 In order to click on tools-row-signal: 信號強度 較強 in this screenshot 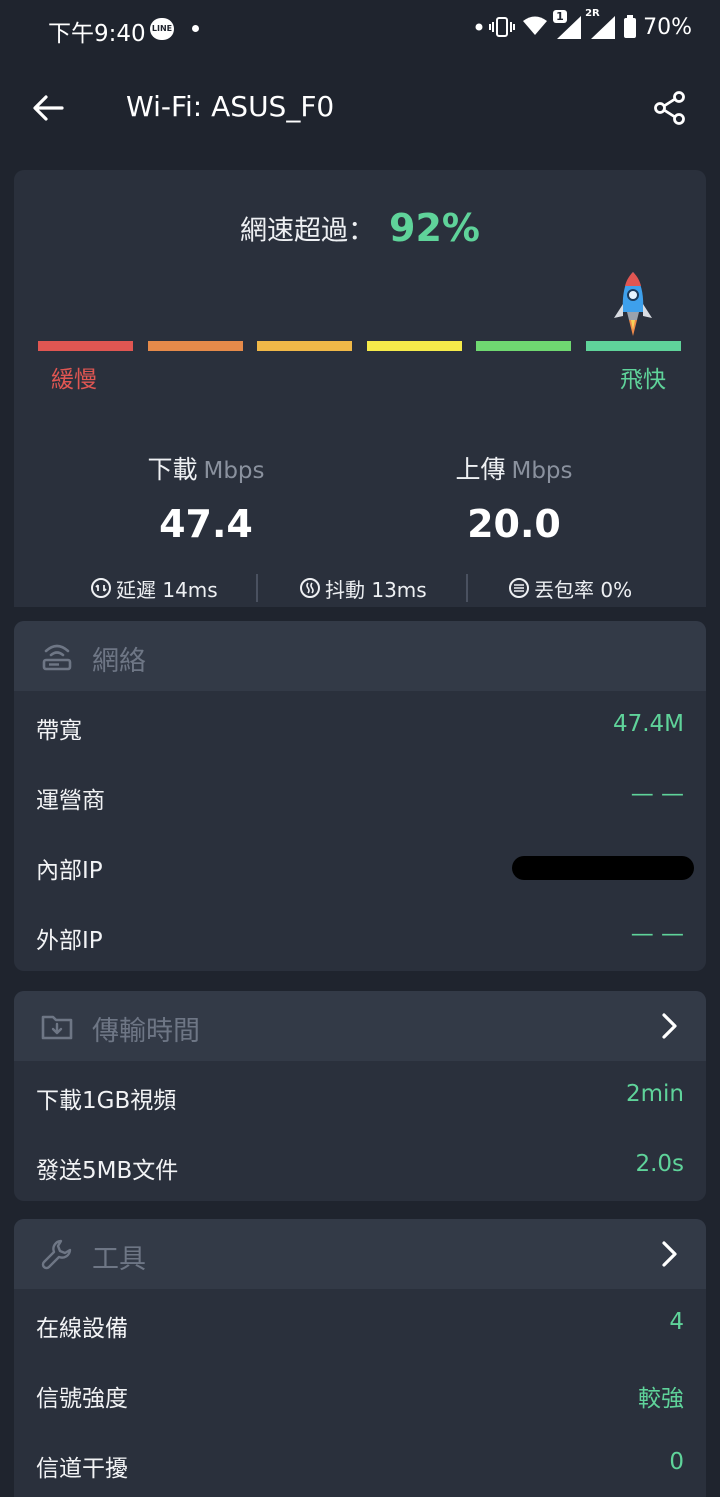, I will do `click(360, 1394)`.